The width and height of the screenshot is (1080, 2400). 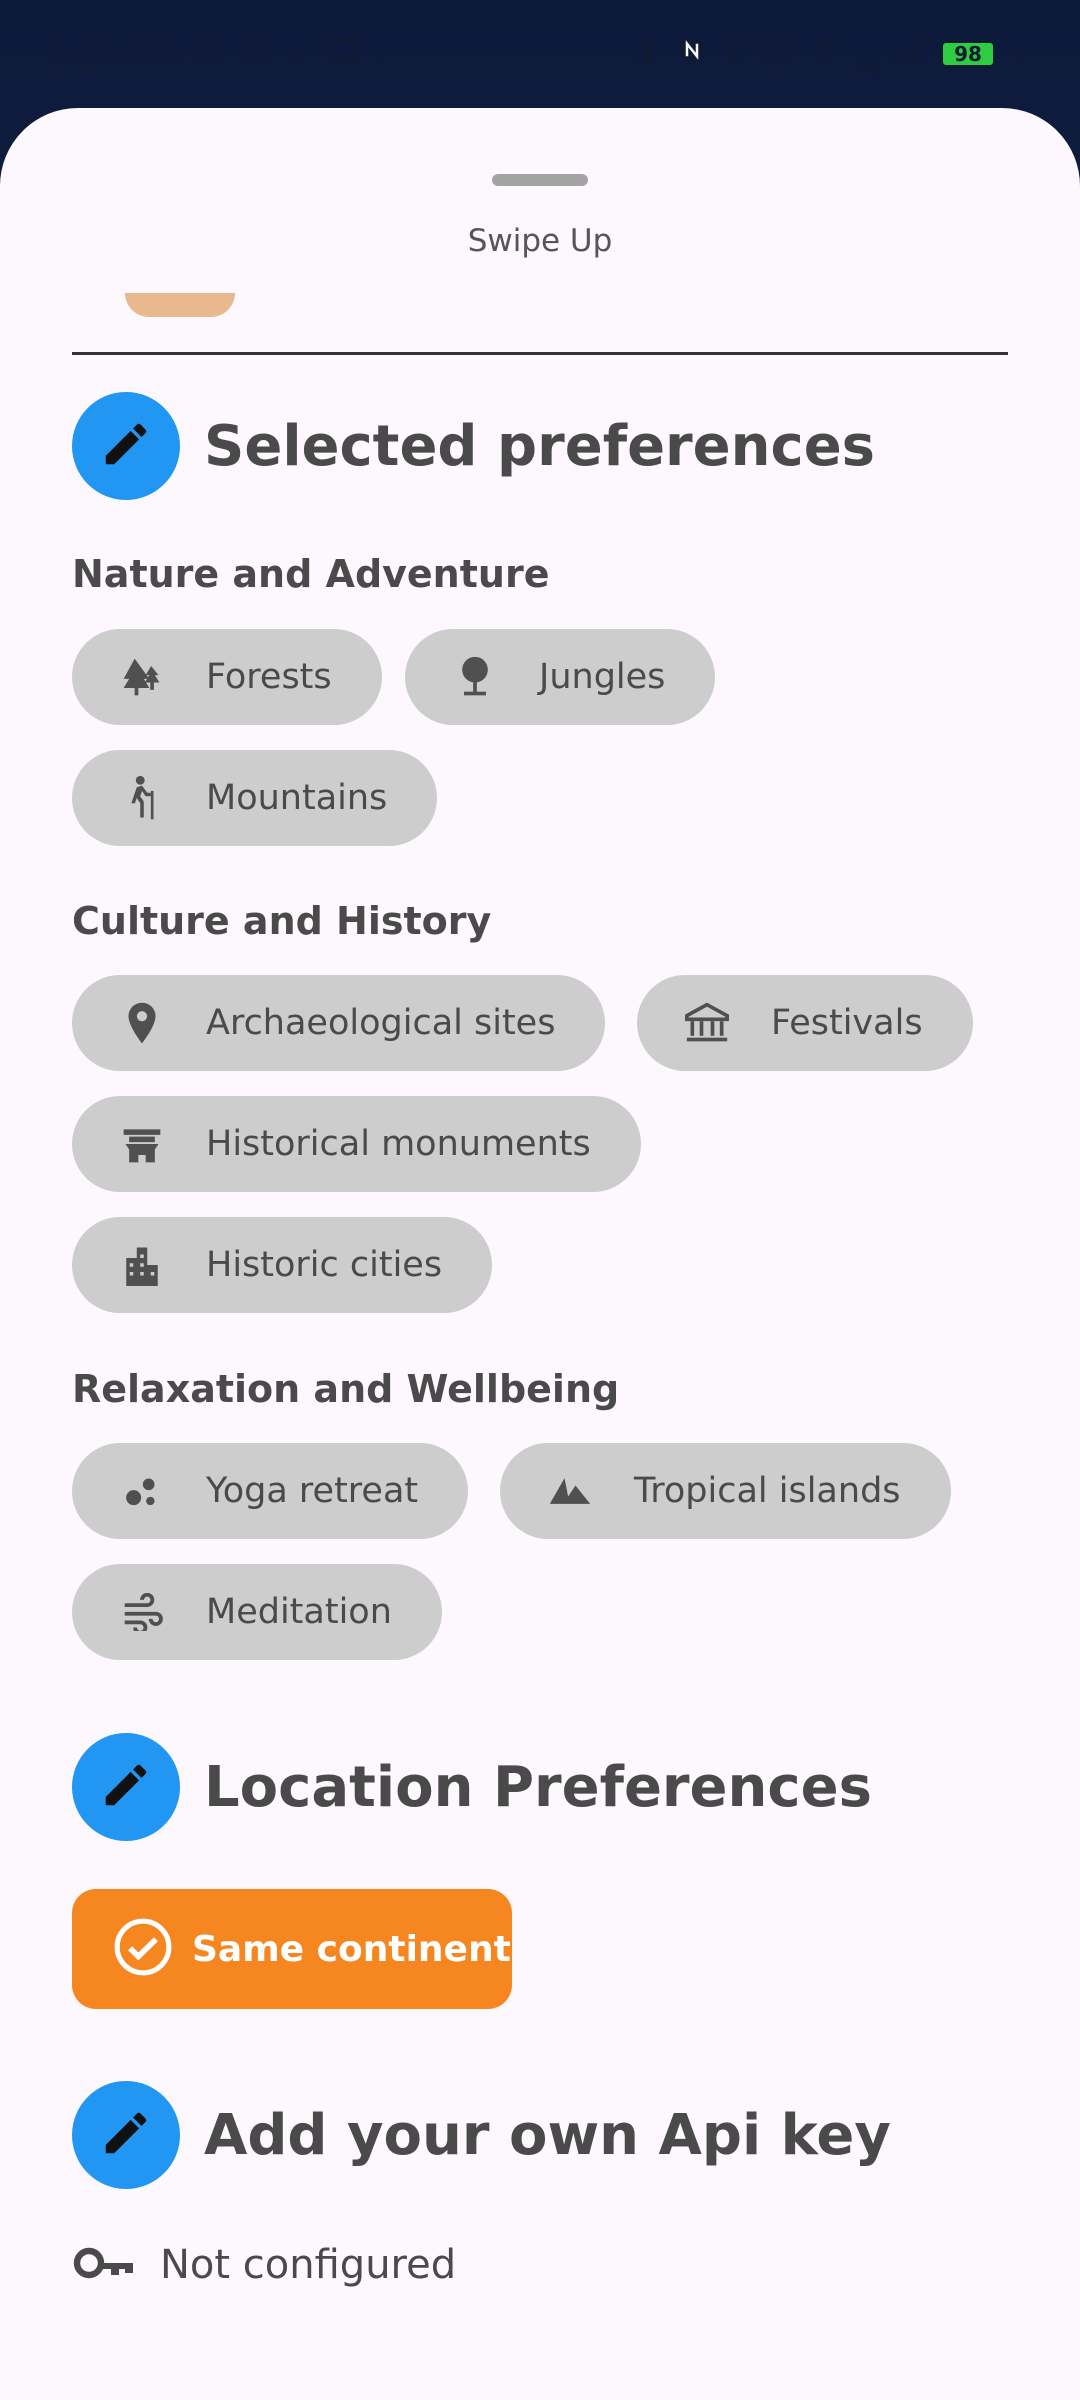 What do you see at coordinates (692, 54) in the screenshot?
I see `nfc-icon` at bounding box center [692, 54].